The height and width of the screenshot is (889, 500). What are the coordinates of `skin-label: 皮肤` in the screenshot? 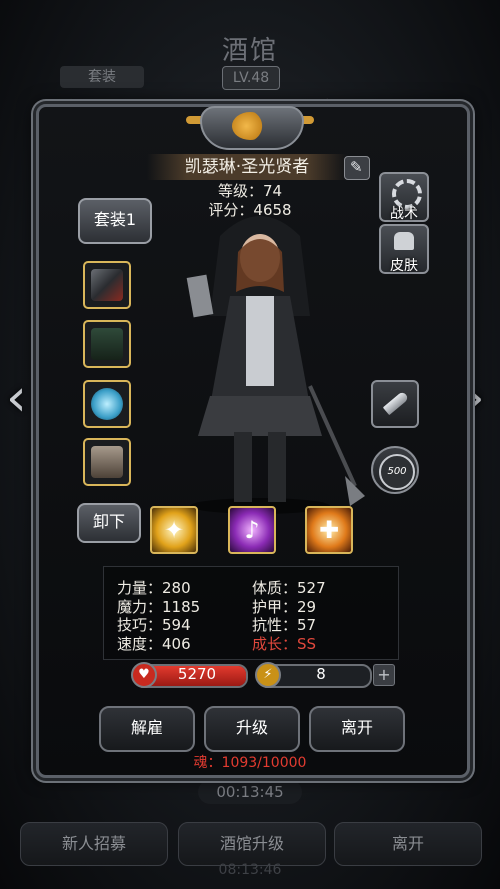 It's located at (404, 266).